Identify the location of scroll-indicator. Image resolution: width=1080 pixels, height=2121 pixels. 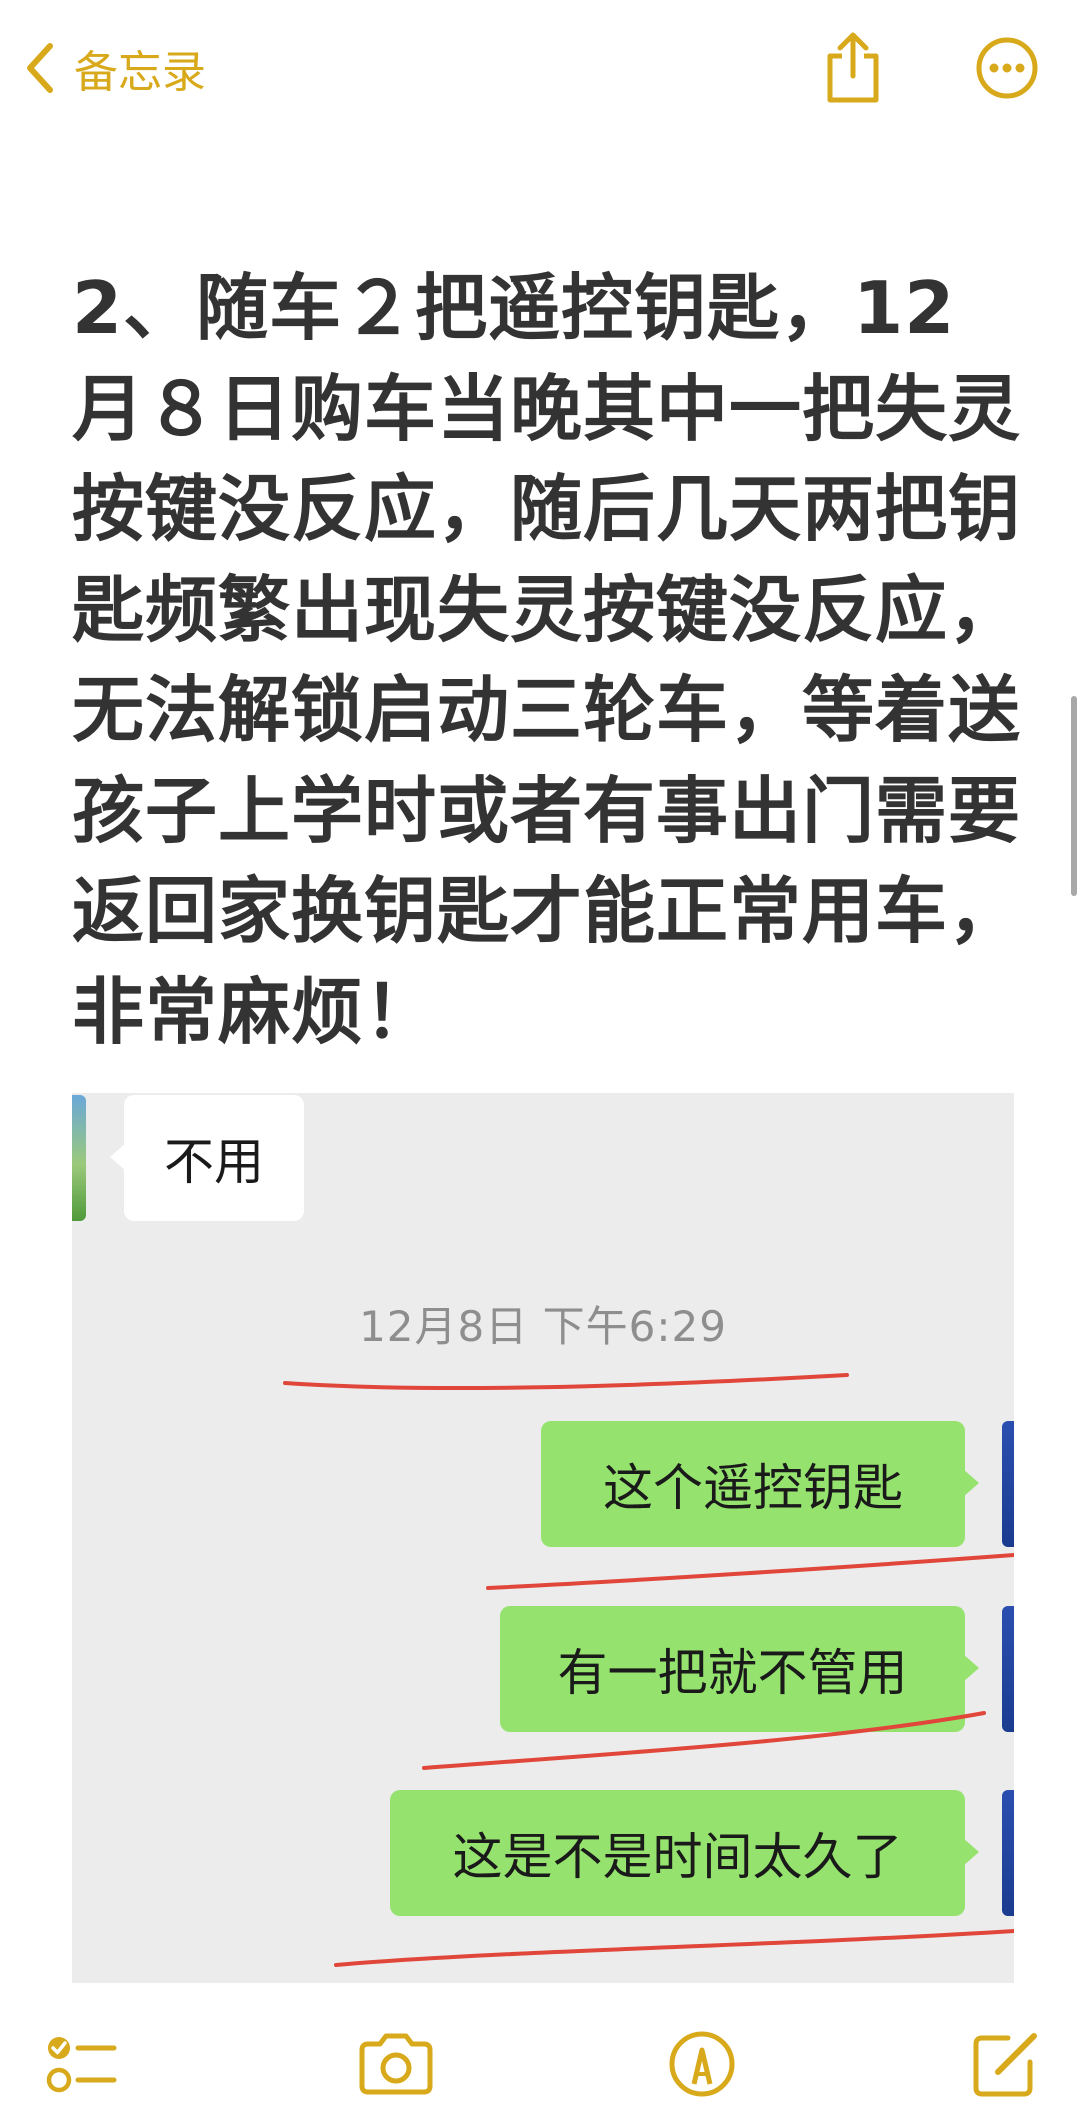
(1074, 796).